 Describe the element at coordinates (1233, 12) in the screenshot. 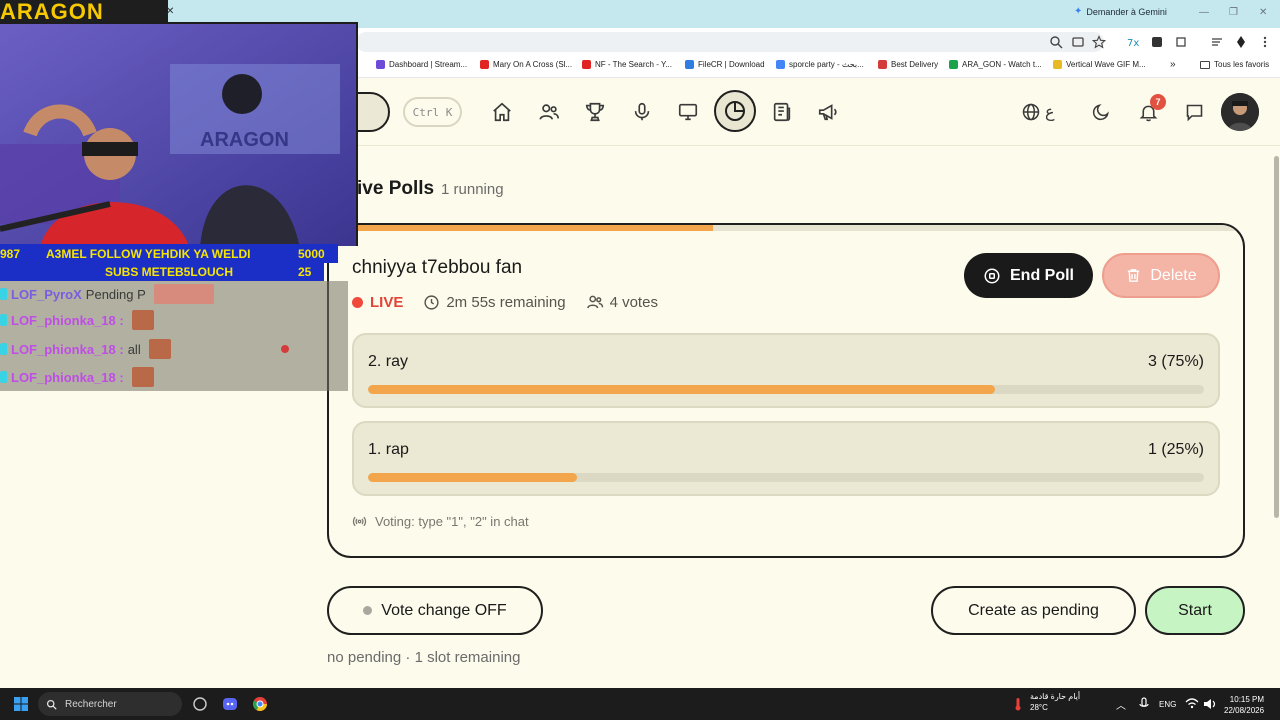

I see `maximize-icon: ❐` at that location.